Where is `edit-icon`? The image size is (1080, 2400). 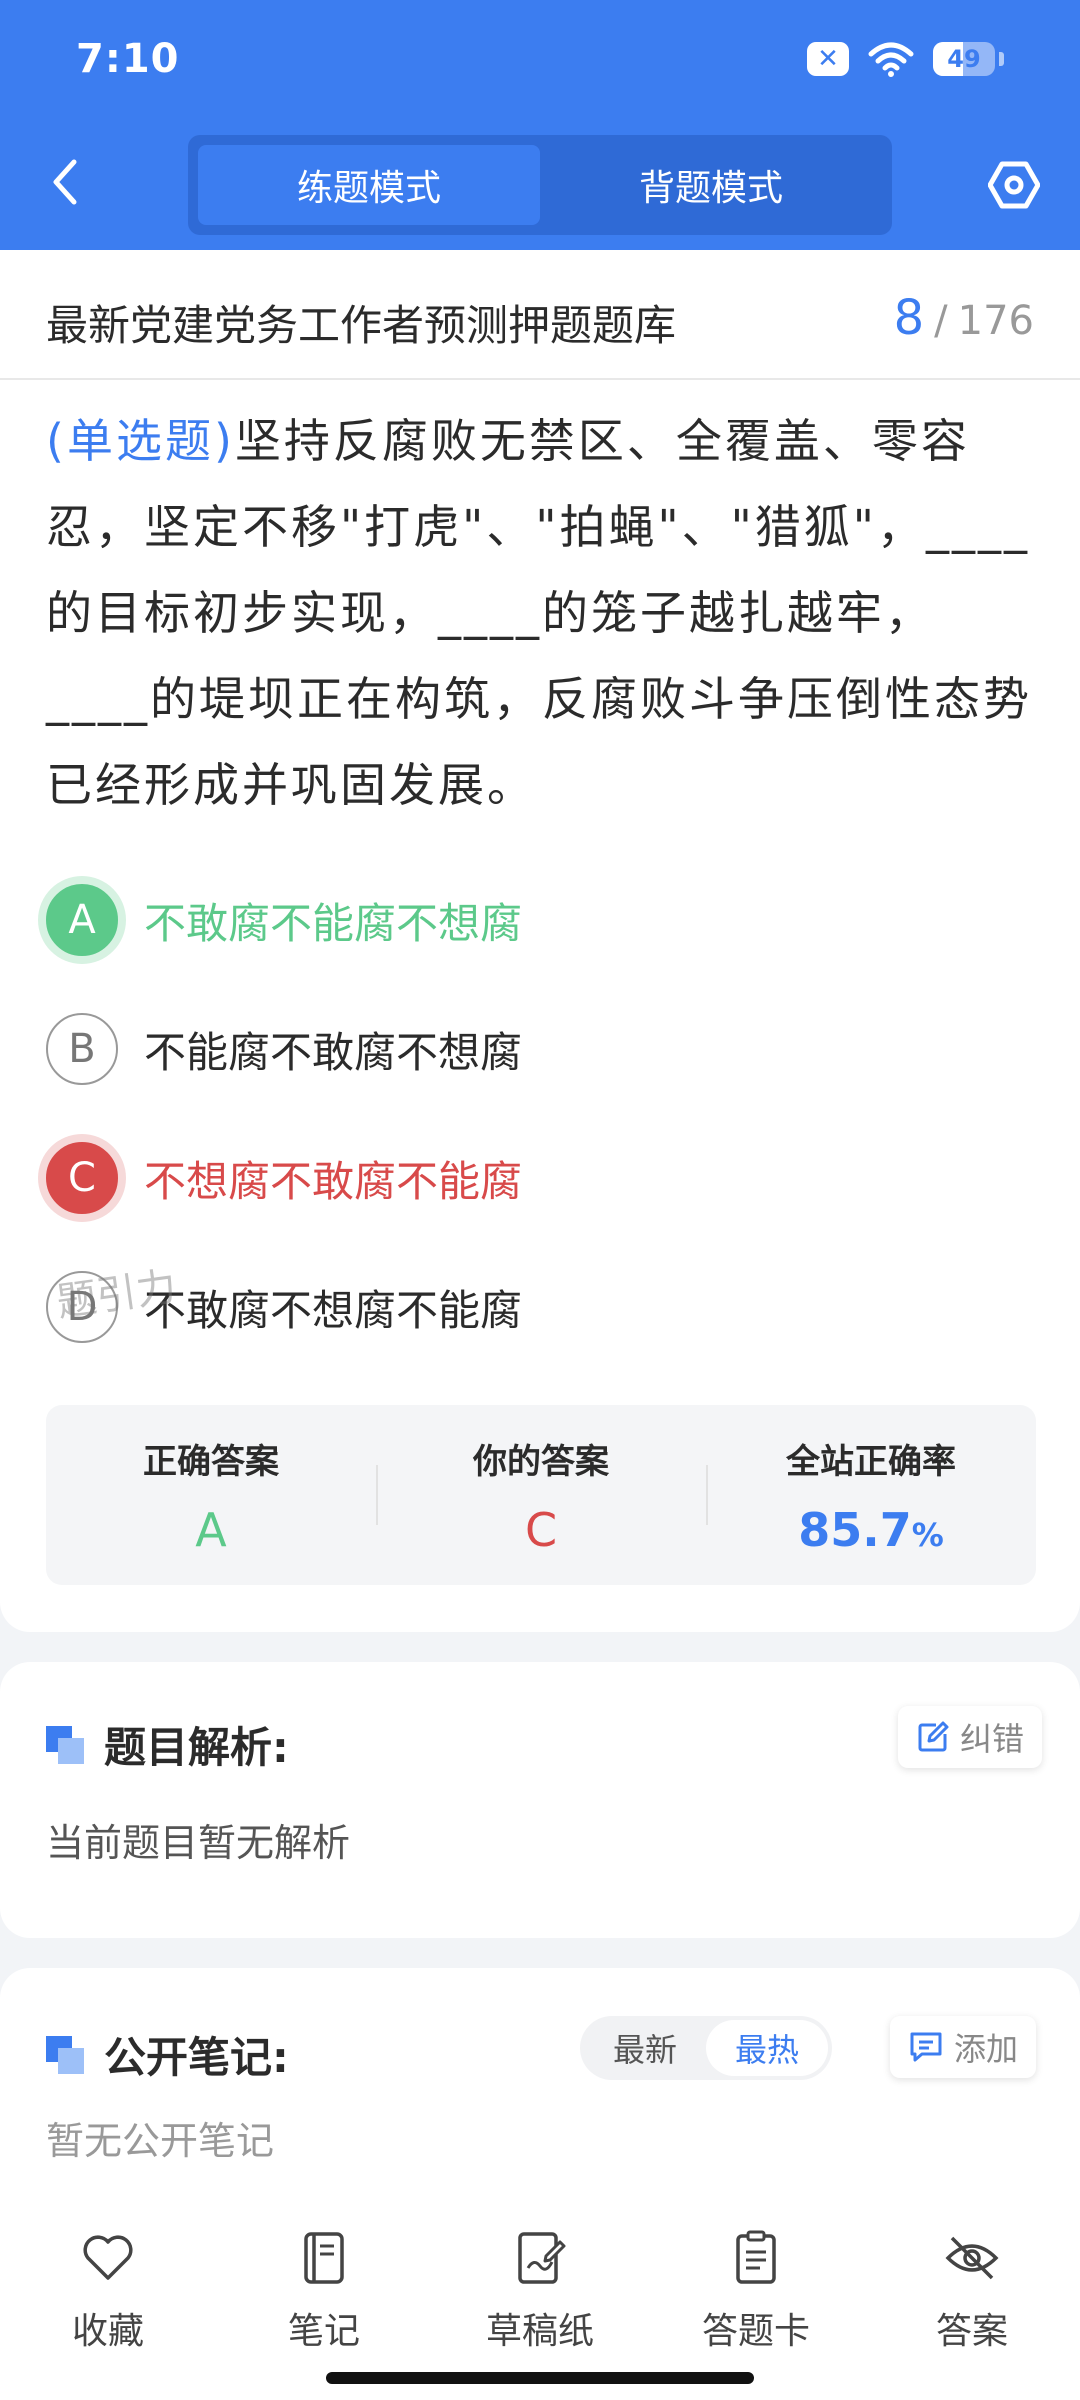
edit-icon is located at coordinates (933, 1736).